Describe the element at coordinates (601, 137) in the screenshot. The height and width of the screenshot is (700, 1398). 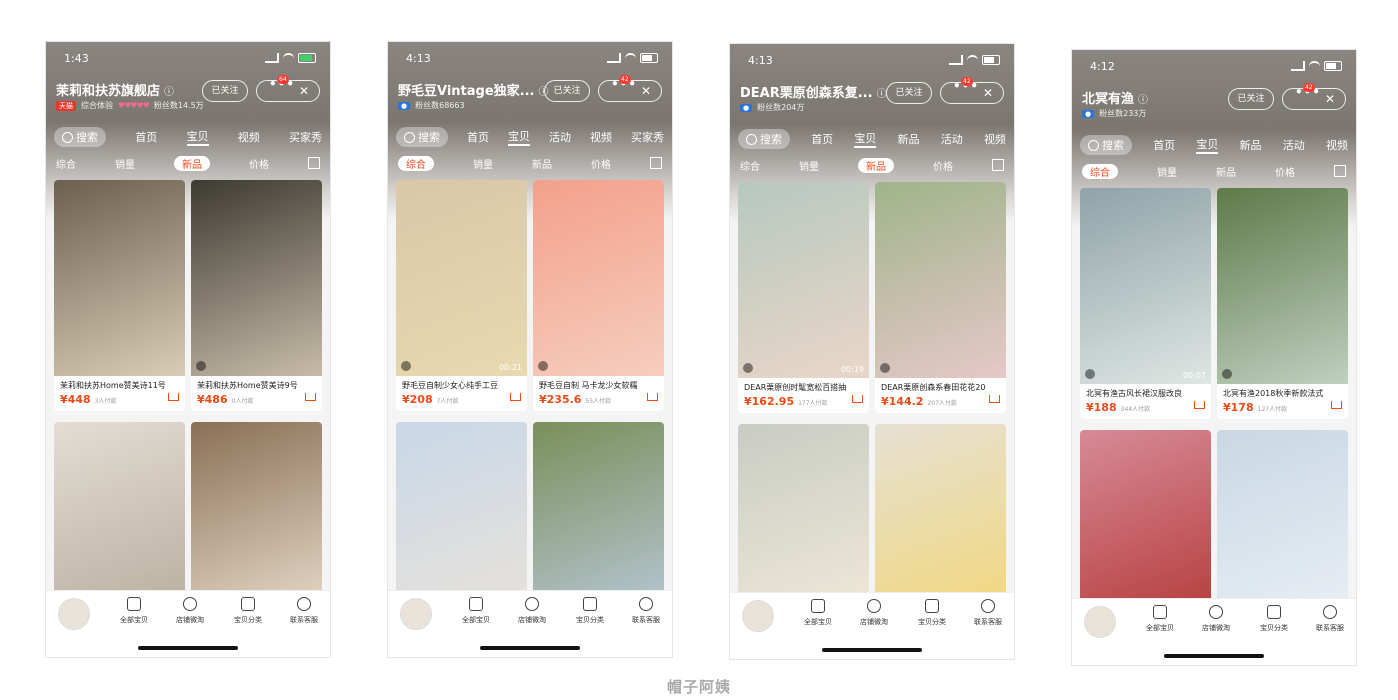
I see `nav-tab-4: 视频` at that location.